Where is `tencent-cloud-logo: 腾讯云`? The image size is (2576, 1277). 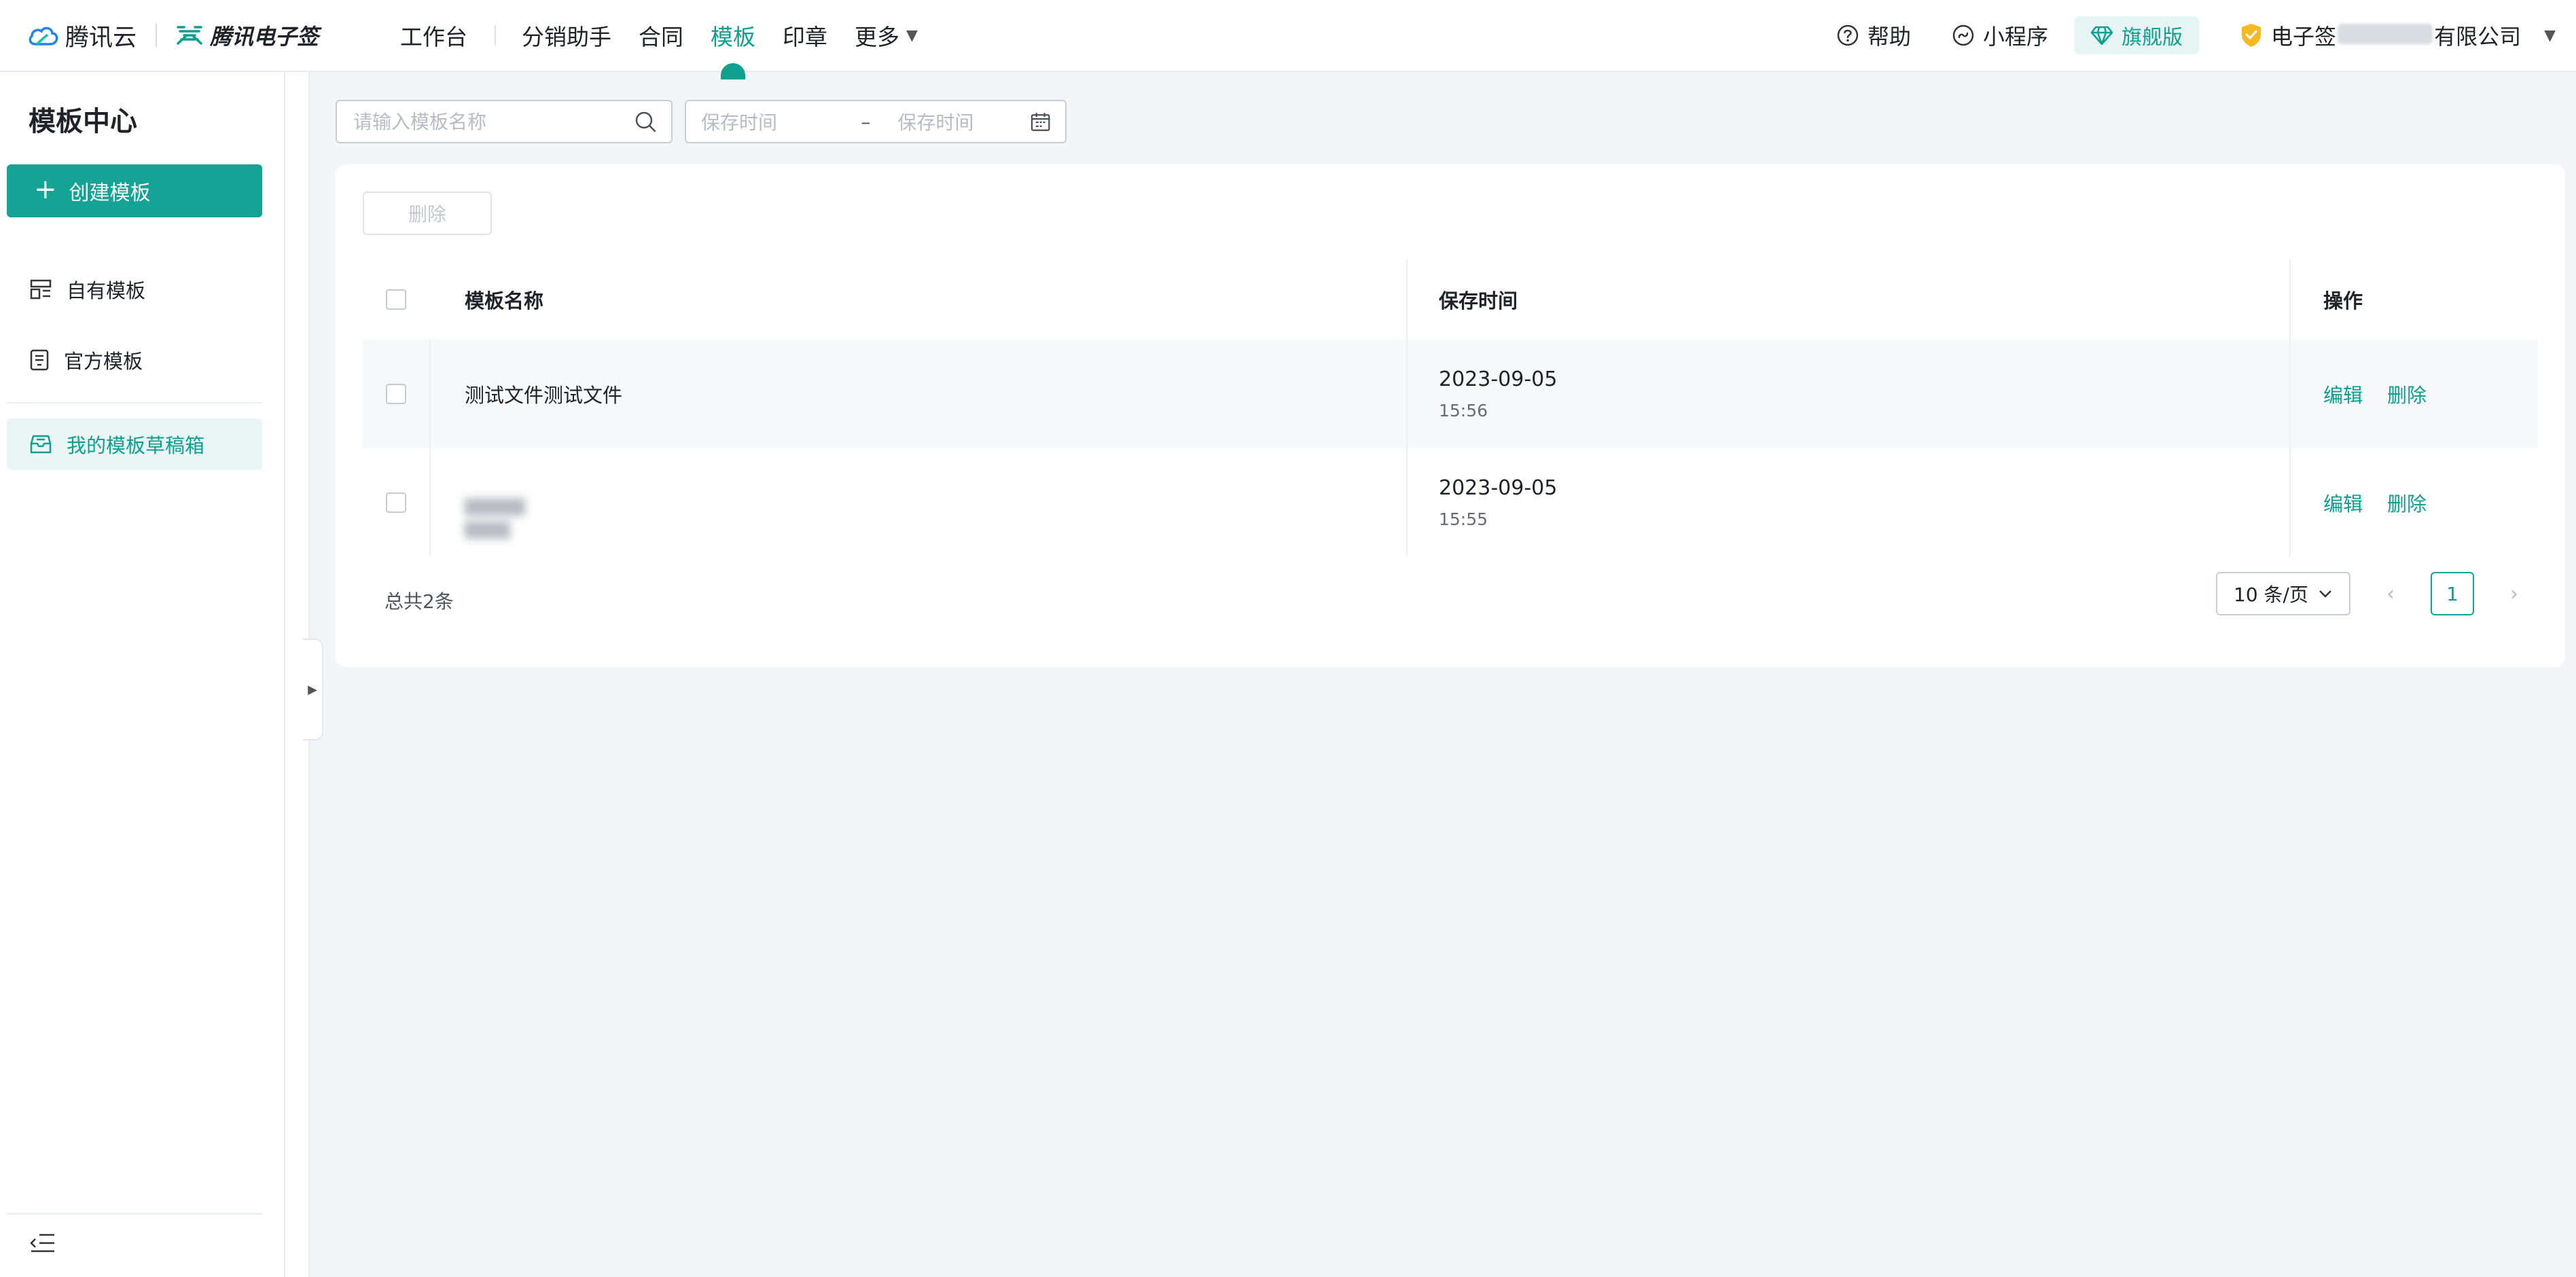
tencent-cloud-logo: 腾讯云 is located at coordinates (82, 36).